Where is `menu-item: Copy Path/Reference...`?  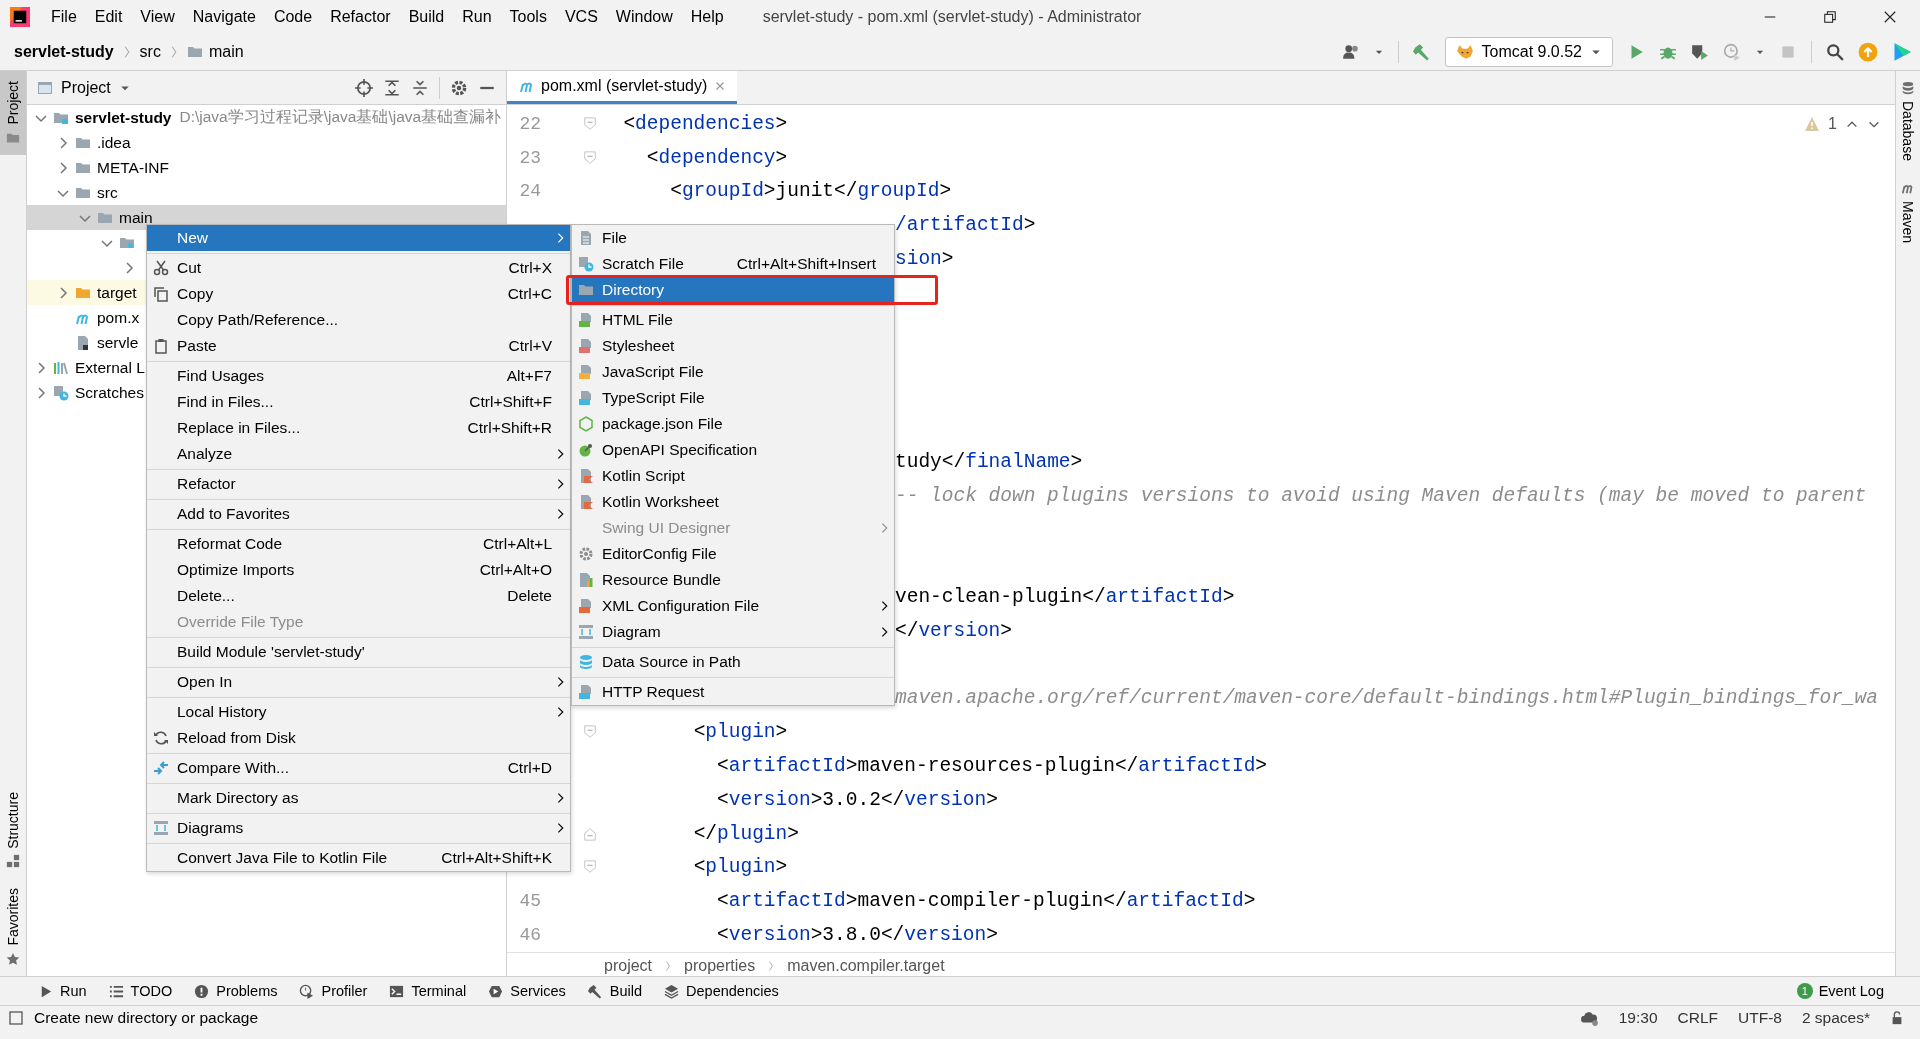
menu-item: Copy Path/Reference... is located at coordinates (358, 320).